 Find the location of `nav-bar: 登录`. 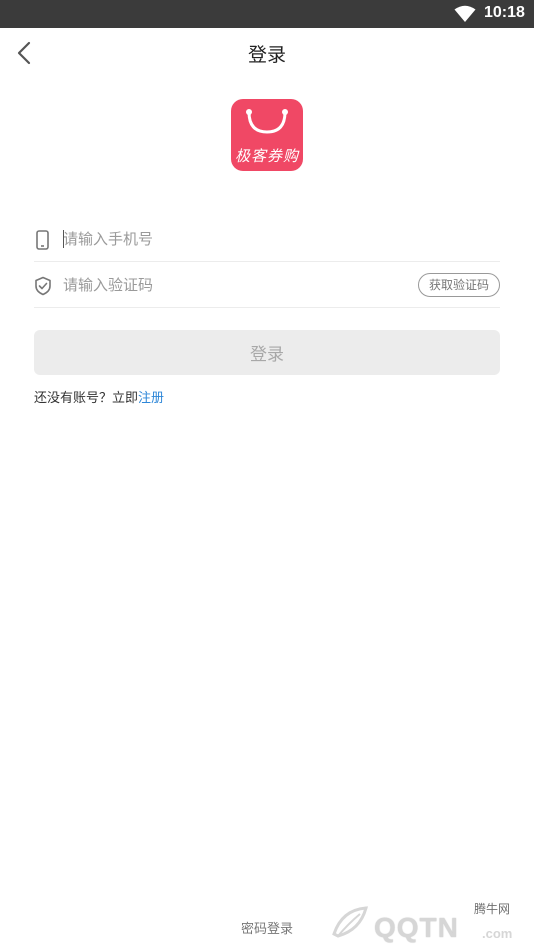

nav-bar: 登录 is located at coordinates (267, 52).